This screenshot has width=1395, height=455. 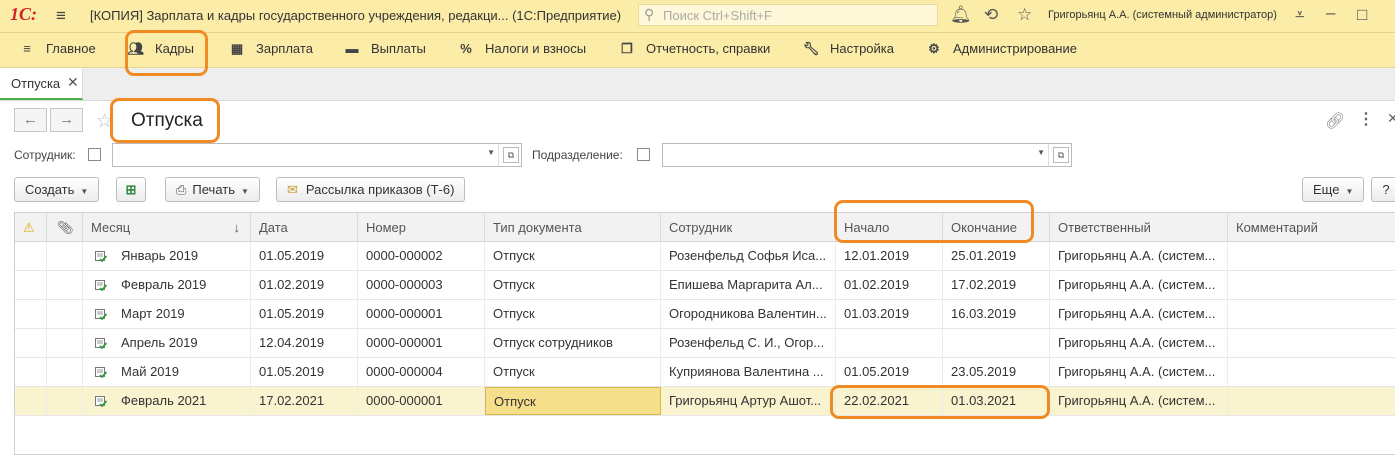 What do you see at coordinates (56, 48) in the screenshot?
I see `section-main: ≡ Главное` at bounding box center [56, 48].